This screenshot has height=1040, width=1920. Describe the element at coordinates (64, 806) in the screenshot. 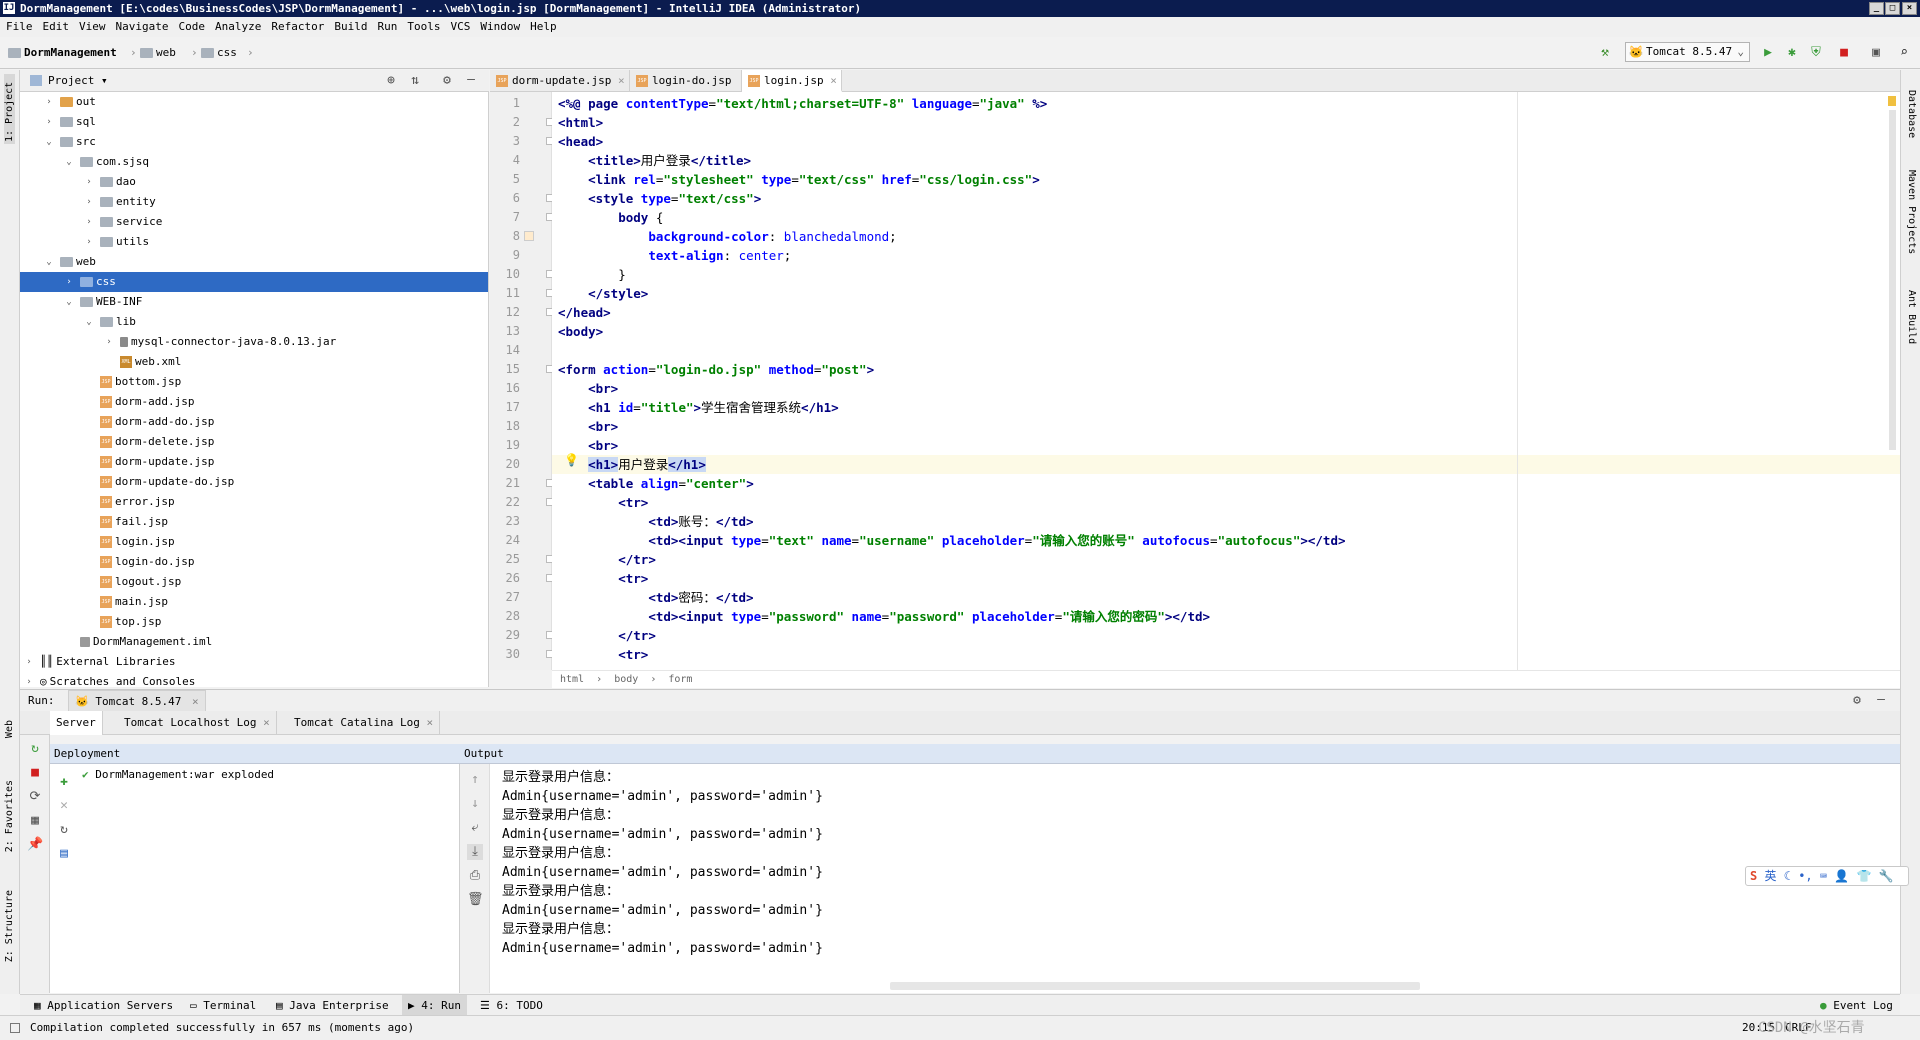

I see `undeploy-icon: ✕` at that location.